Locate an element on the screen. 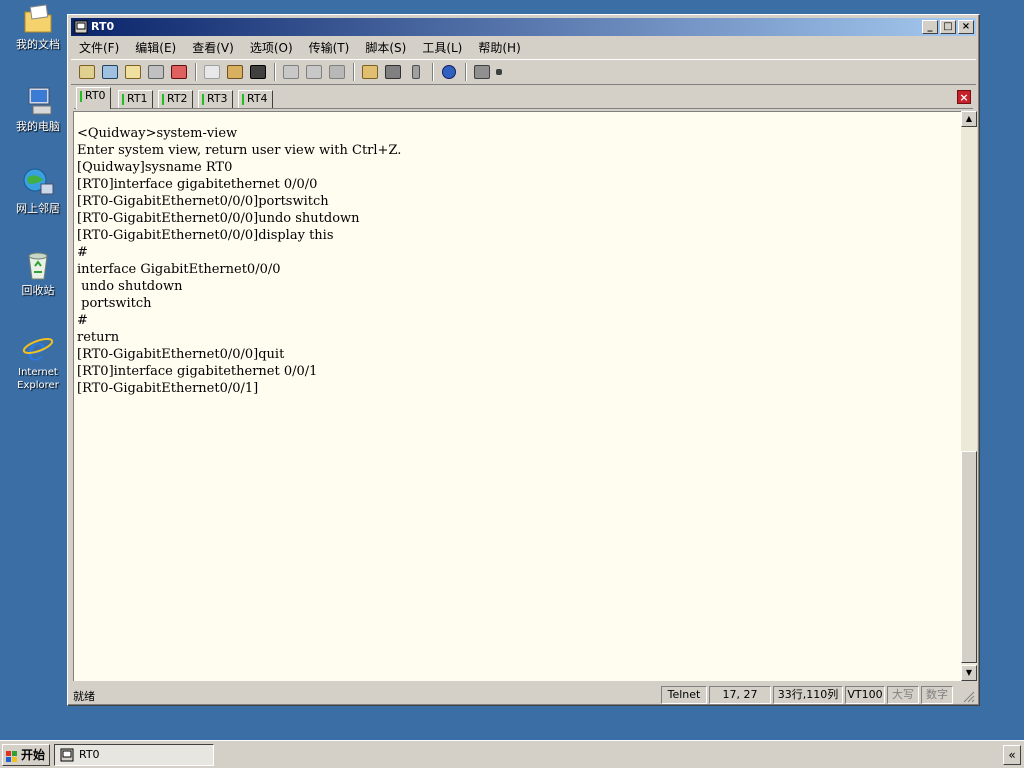 Image resolution: width=1024 pixels, height=768 pixels. reconnect-button is located at coordinates (156, 72).